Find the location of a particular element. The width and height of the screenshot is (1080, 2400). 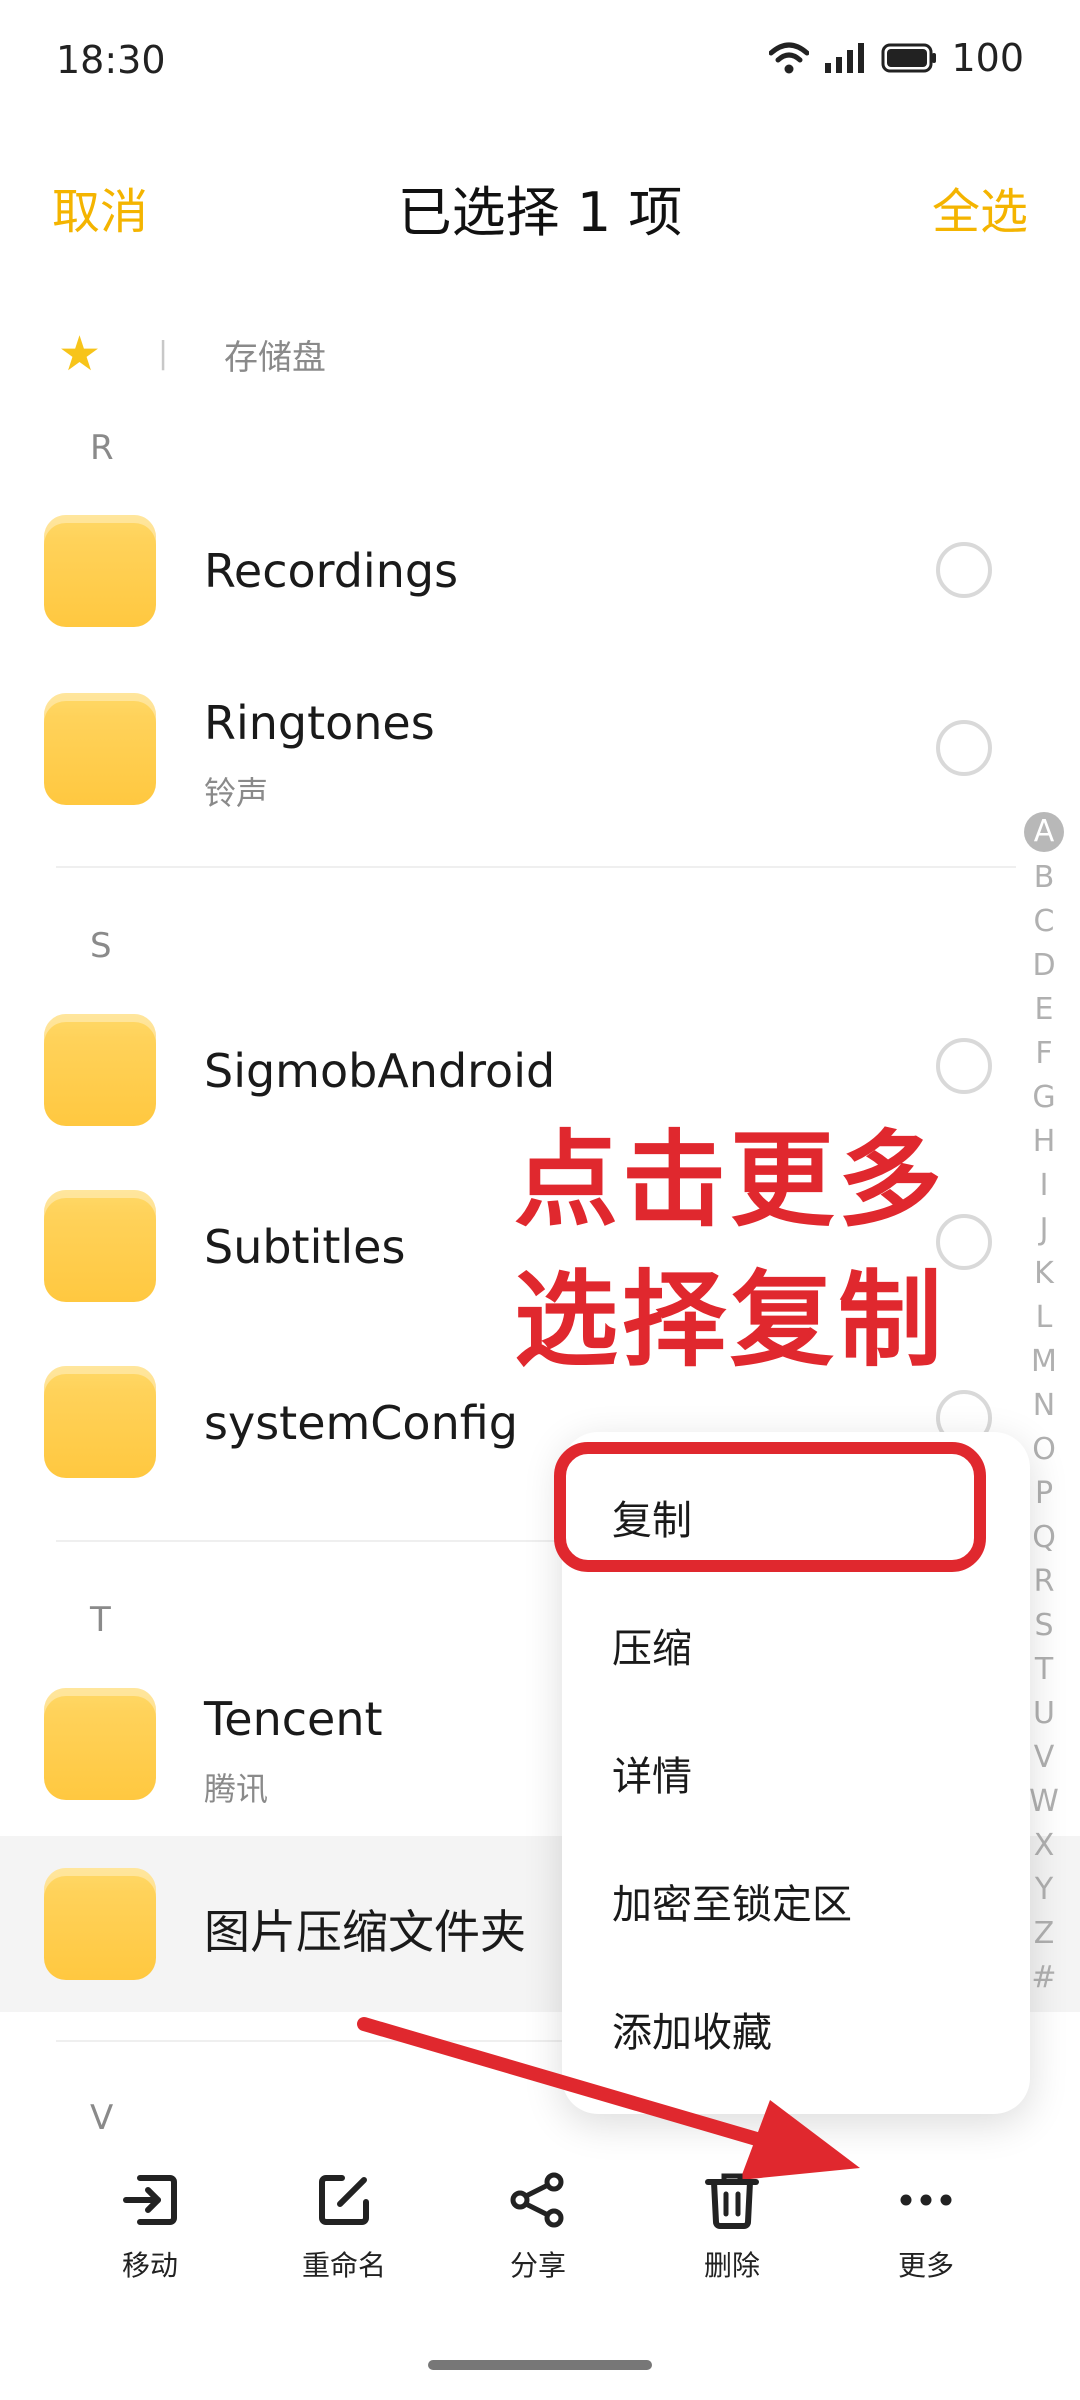

index-letter: A is located at coordinates (1044, 832).